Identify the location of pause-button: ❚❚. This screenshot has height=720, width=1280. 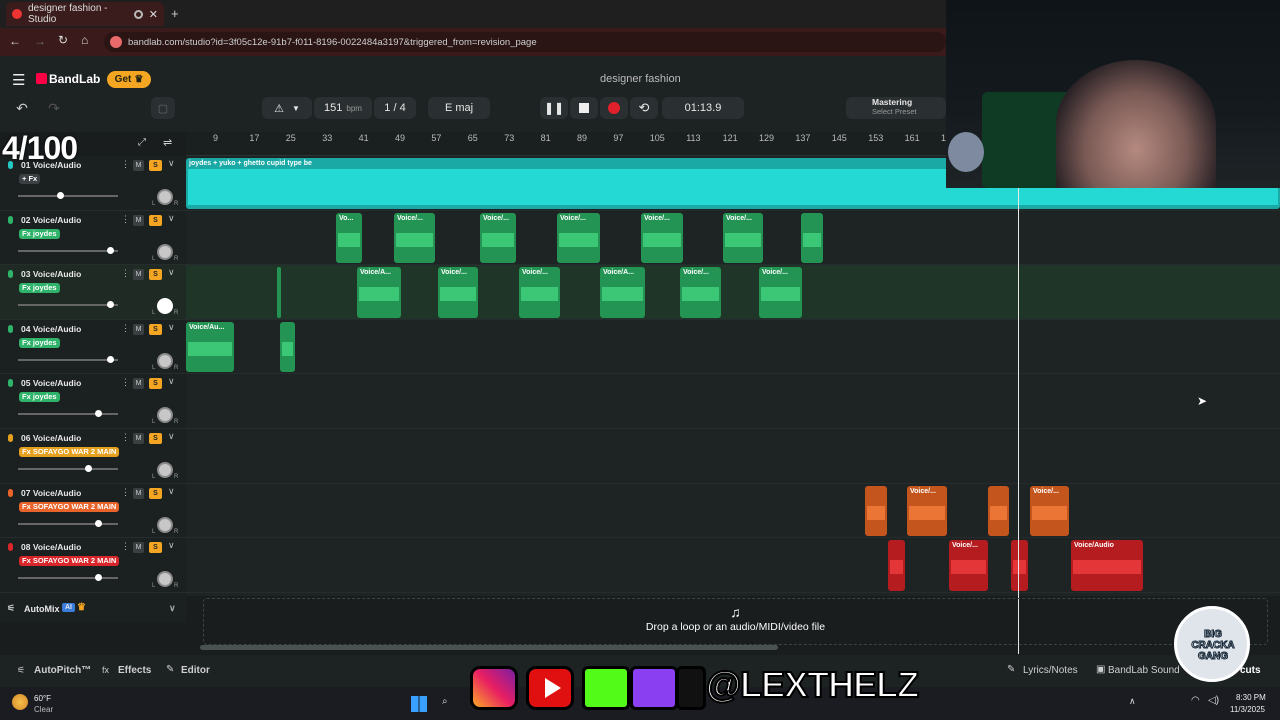
(554, 108).